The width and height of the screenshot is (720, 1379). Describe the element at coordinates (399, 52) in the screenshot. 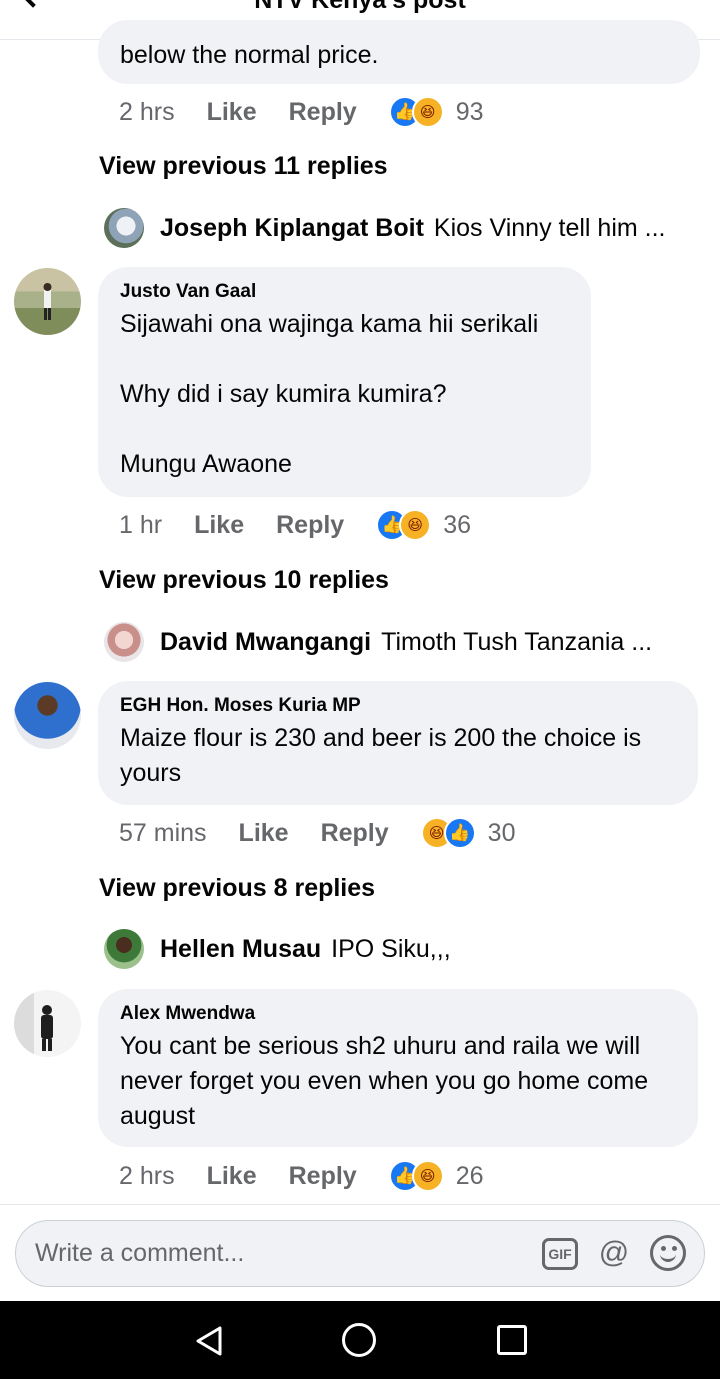

I see `comment-bubble: below the normal price.` at that location.